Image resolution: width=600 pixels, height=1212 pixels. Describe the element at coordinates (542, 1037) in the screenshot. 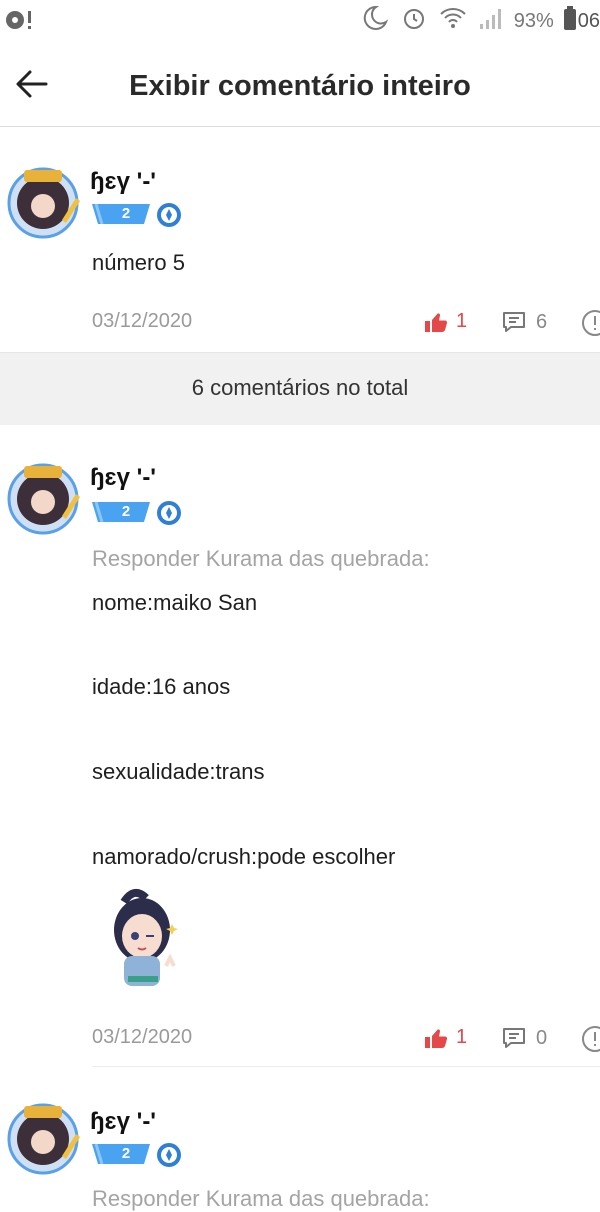

I see `reply-count: 0` at that location.